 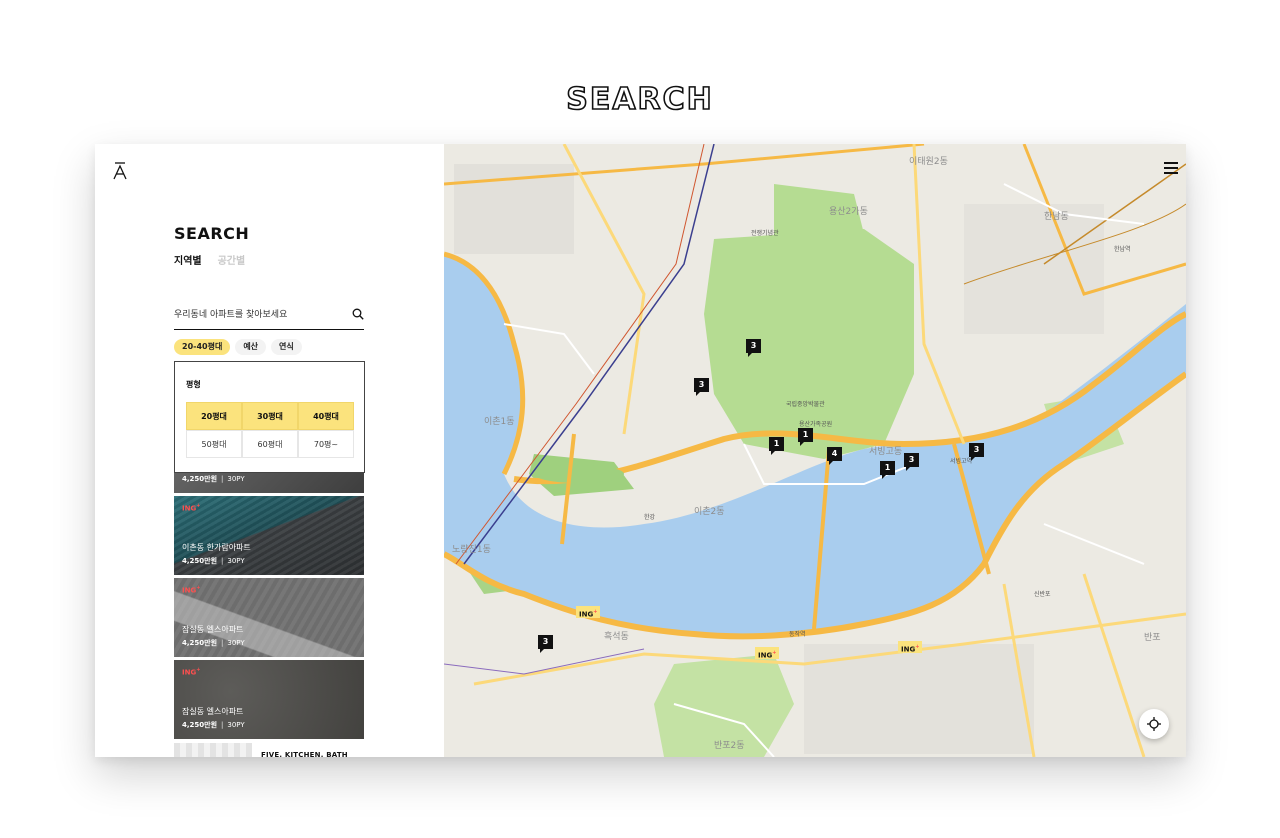 I want to click on map-place-label: 전쟁기념관, so click(x=765, y=233).